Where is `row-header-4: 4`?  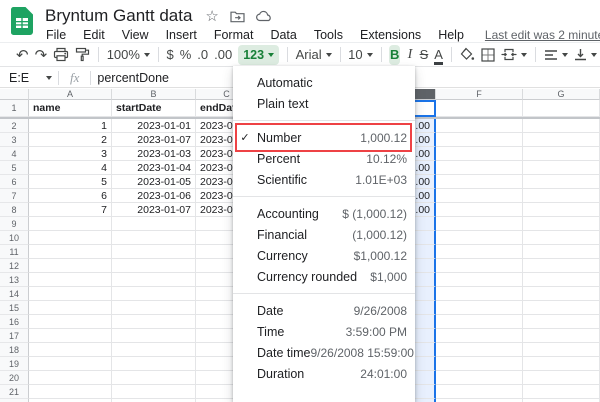 row-header-4: 4 is located at coordinates (14, 154).